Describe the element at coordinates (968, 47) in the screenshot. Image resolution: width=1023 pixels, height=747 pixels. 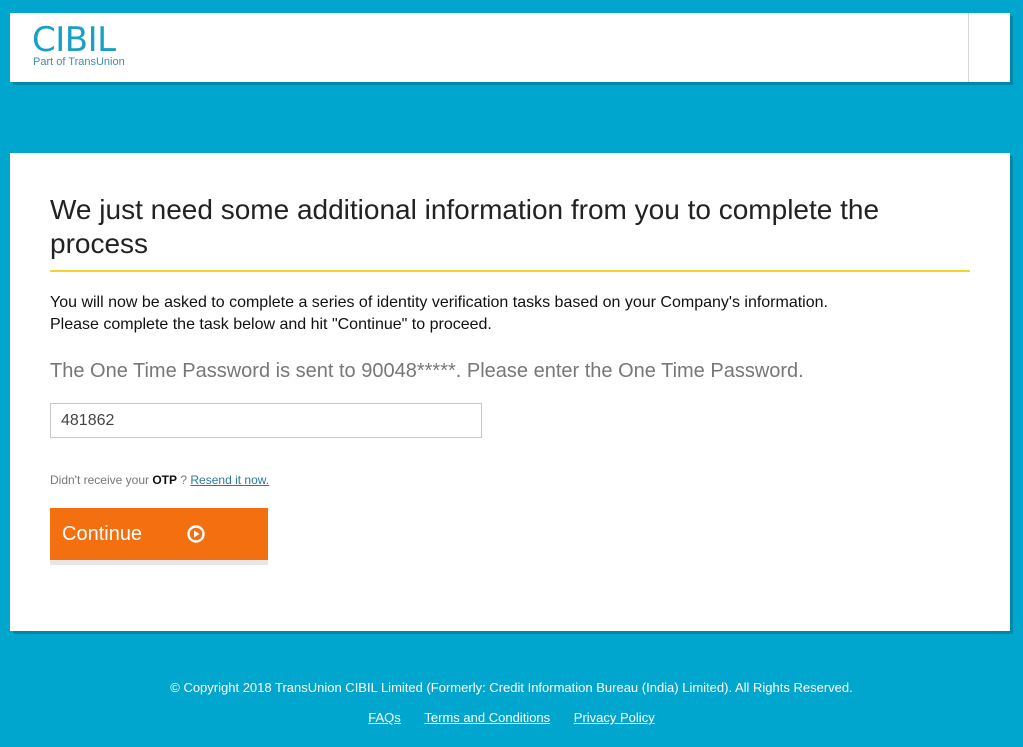
I see `header-divider` at that location.